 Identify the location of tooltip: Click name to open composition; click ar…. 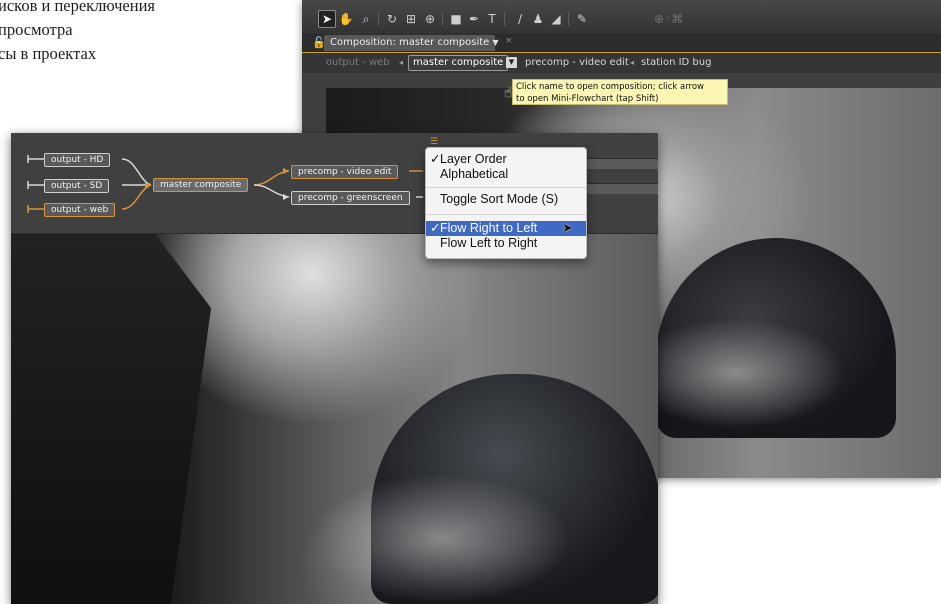
(620, 92).